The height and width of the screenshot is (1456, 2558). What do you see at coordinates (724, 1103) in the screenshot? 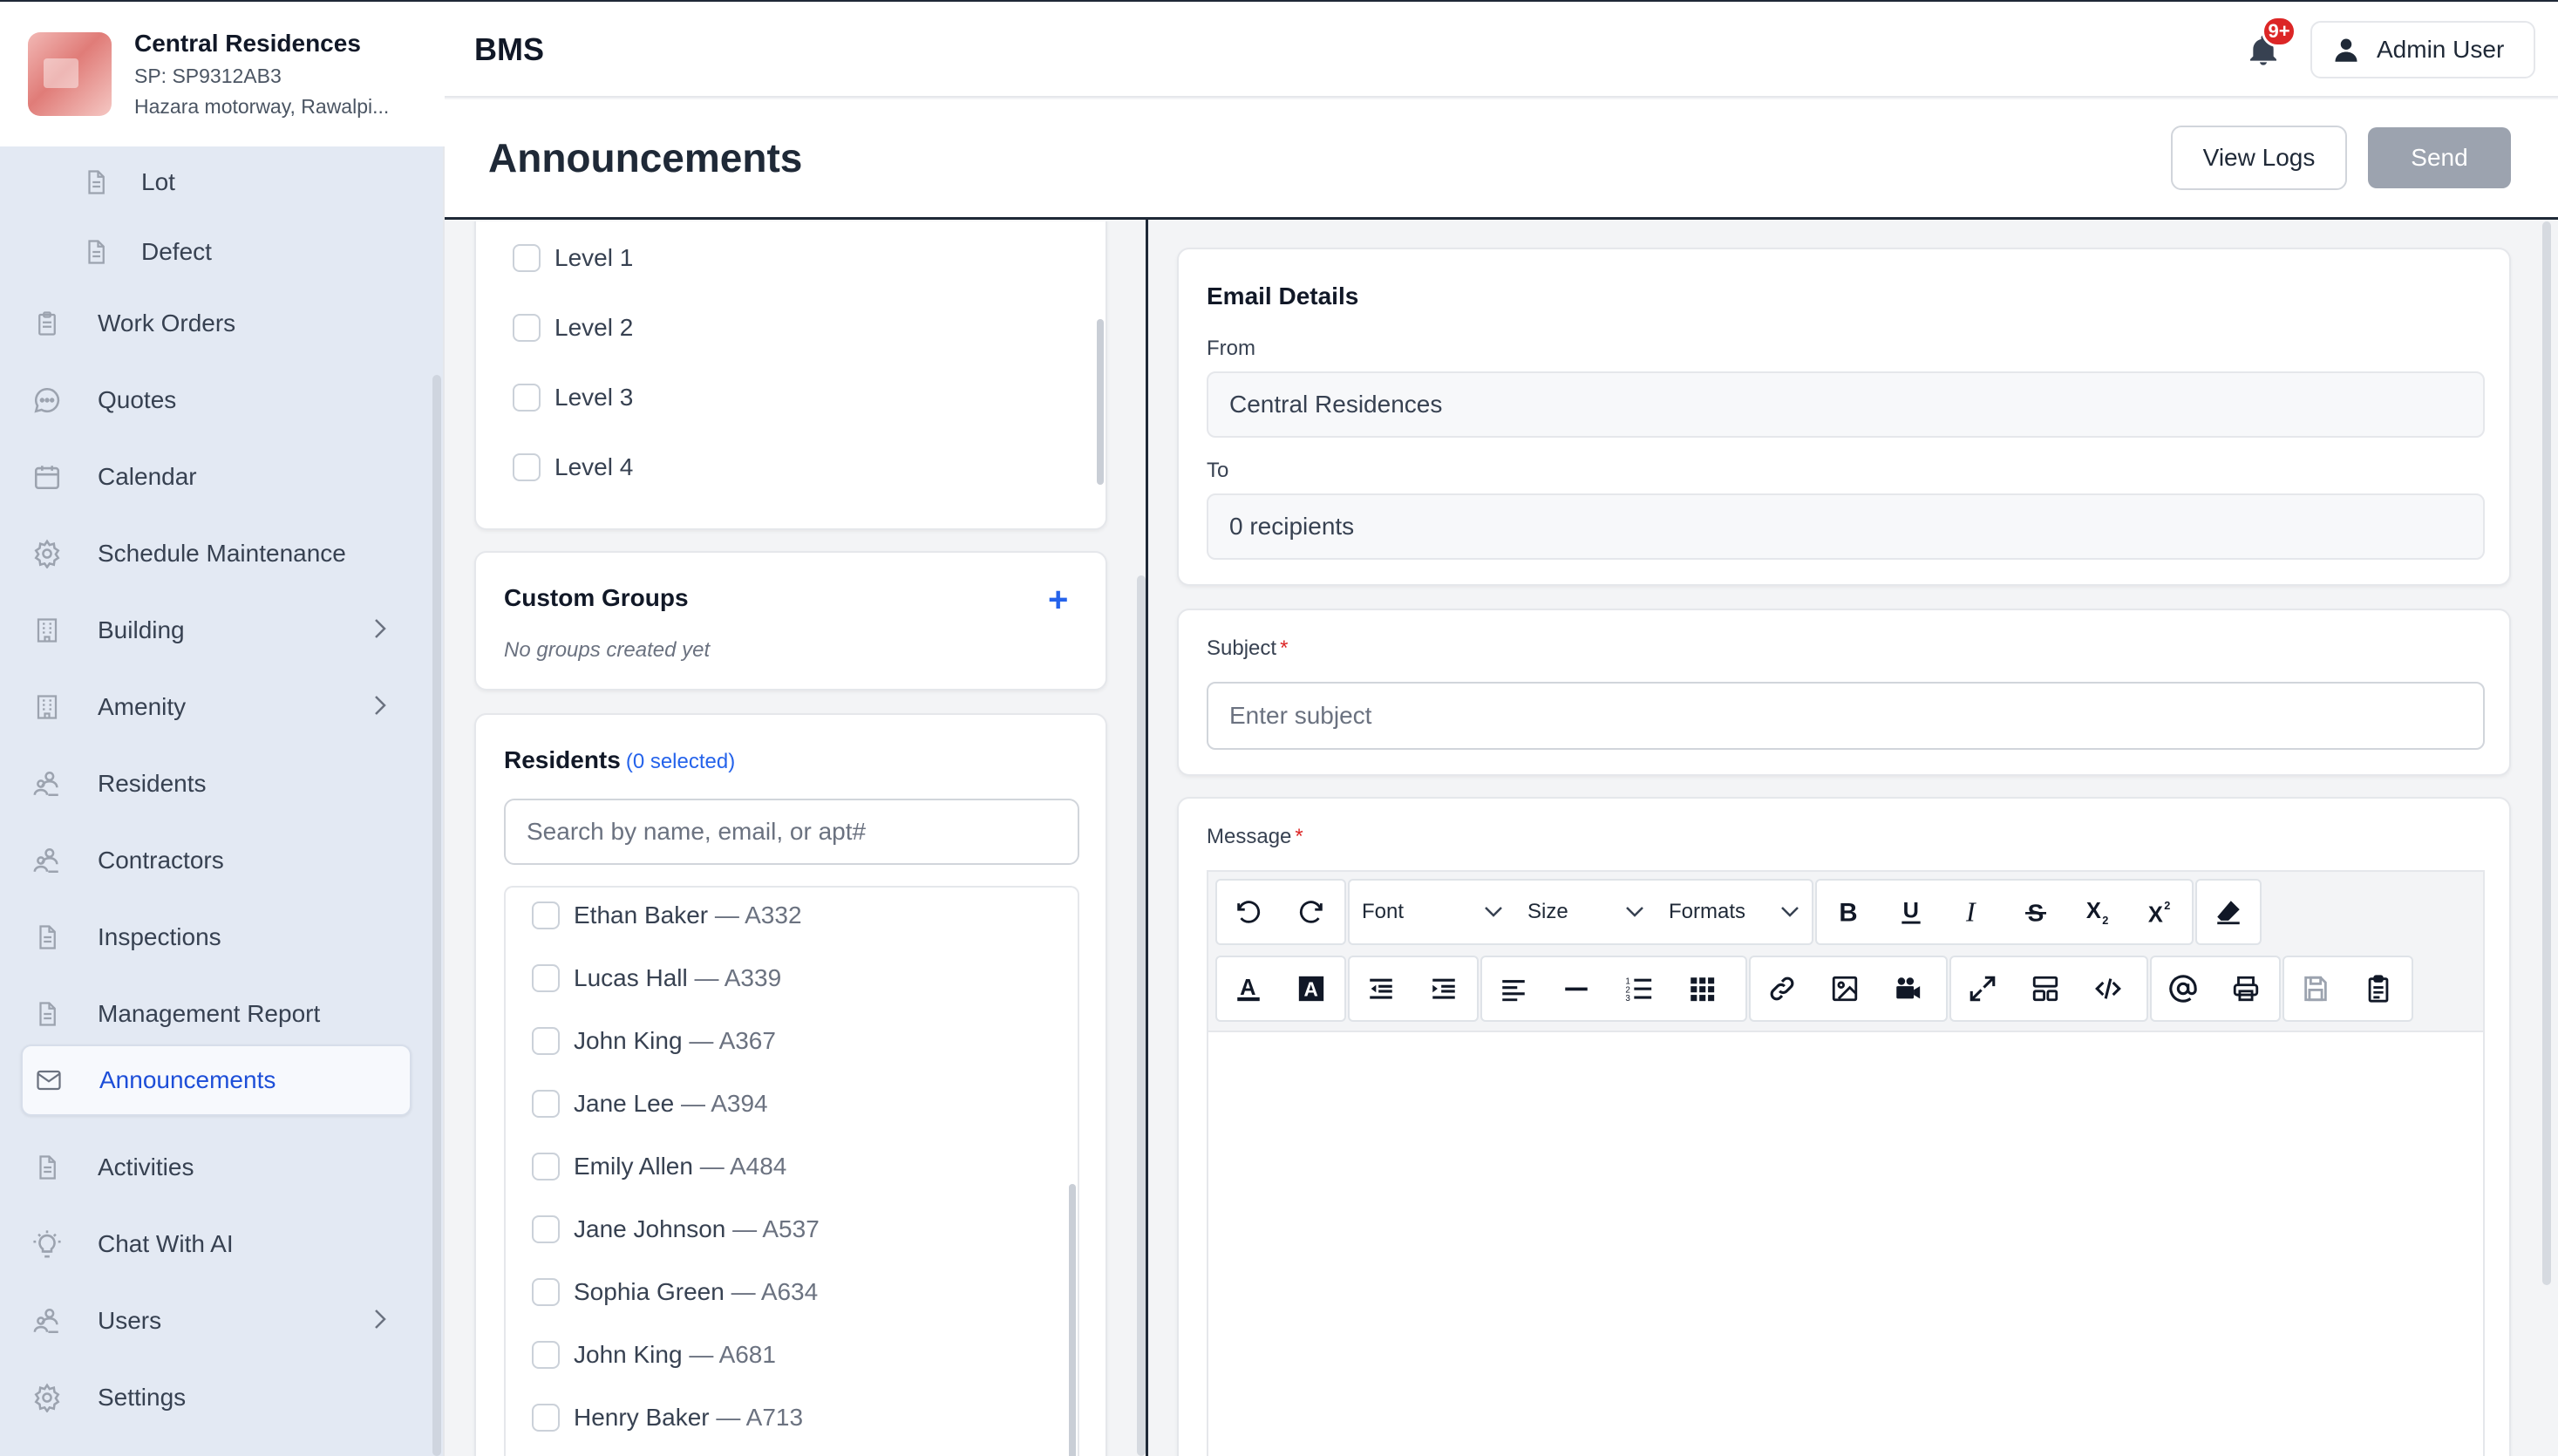
I see `resident-apartment: — A394` at bounding box center [724, 1103].